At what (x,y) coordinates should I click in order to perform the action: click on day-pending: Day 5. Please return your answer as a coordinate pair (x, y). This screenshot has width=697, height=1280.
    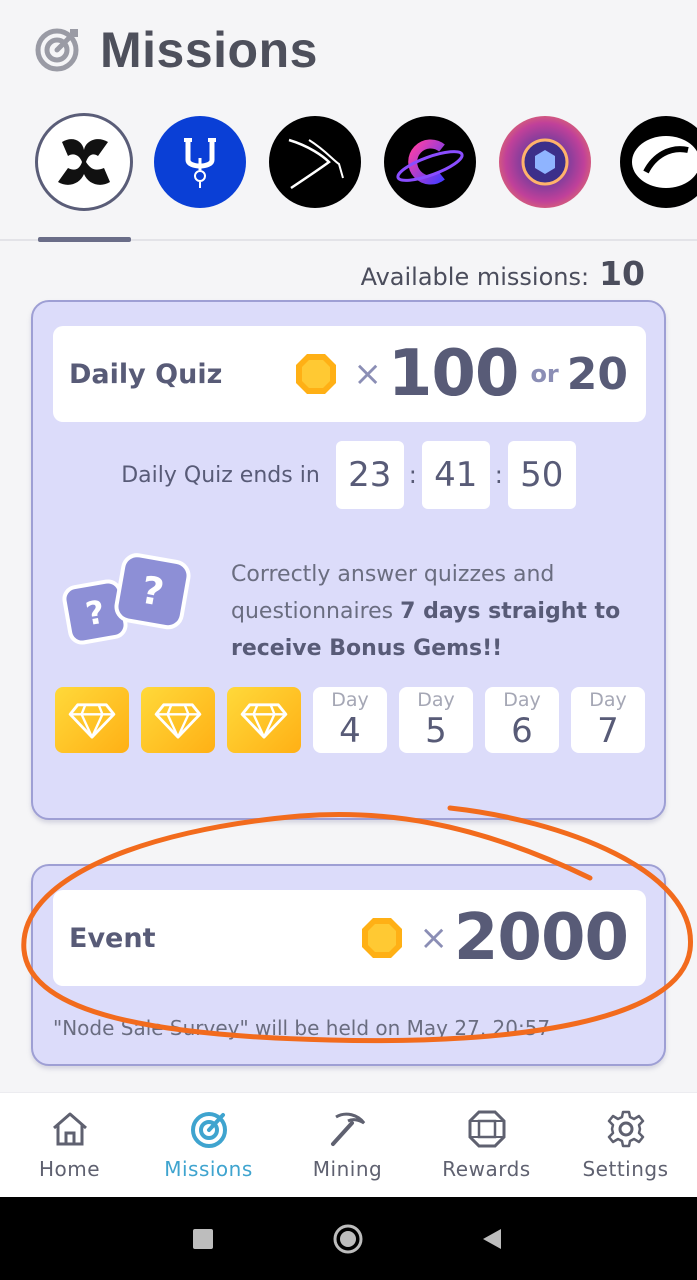
    Looking at the image, I should click on (436, 720).